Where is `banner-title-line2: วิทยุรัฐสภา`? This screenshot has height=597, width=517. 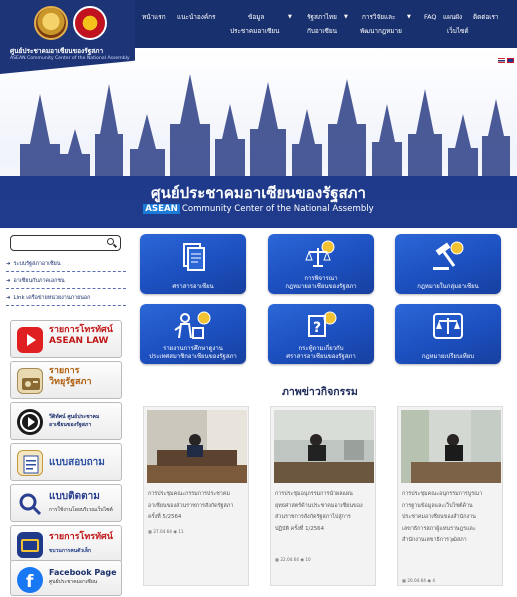 banner-title-line2: วิทยุรัฐสภา is located at coordinates (70, 382).